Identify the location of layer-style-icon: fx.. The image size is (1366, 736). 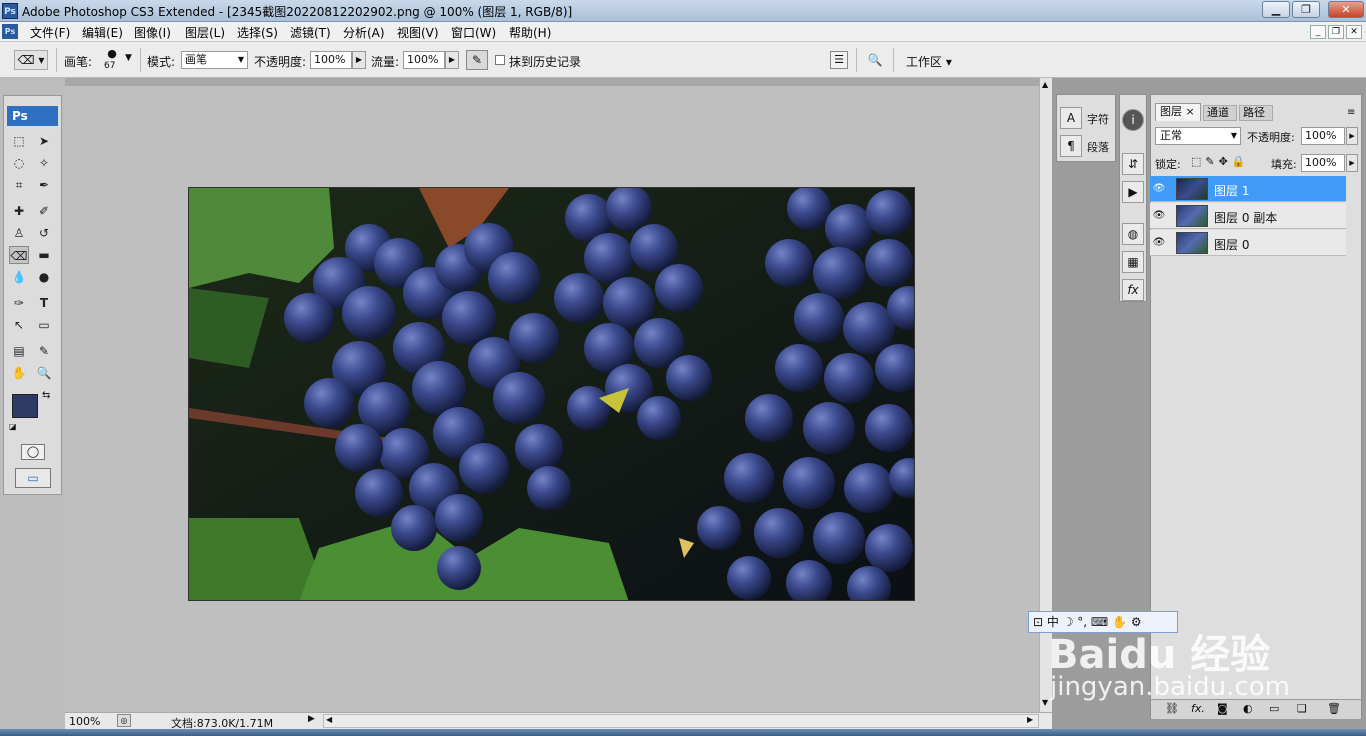
(1198, 708).